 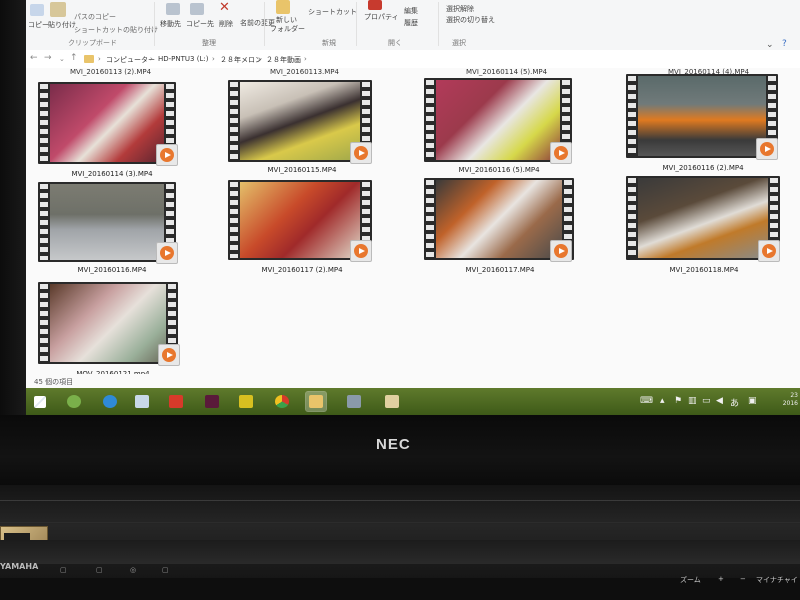 I want to click on taskbar-explorer, so click(x=316, y=401).